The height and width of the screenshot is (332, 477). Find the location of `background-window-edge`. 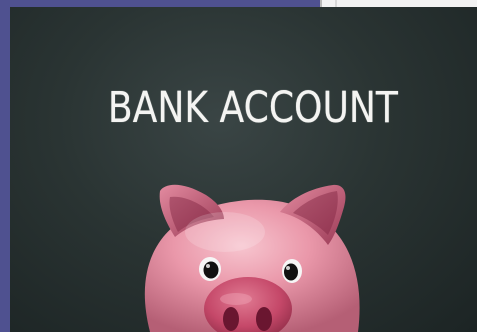

background-window-edge is located at coordinates (398, 3).